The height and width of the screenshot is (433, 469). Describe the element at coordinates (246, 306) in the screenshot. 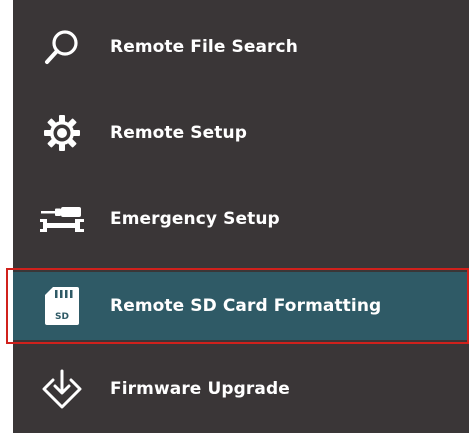

I see `menu-item-label: Remote SD Card Formatting` at that location.